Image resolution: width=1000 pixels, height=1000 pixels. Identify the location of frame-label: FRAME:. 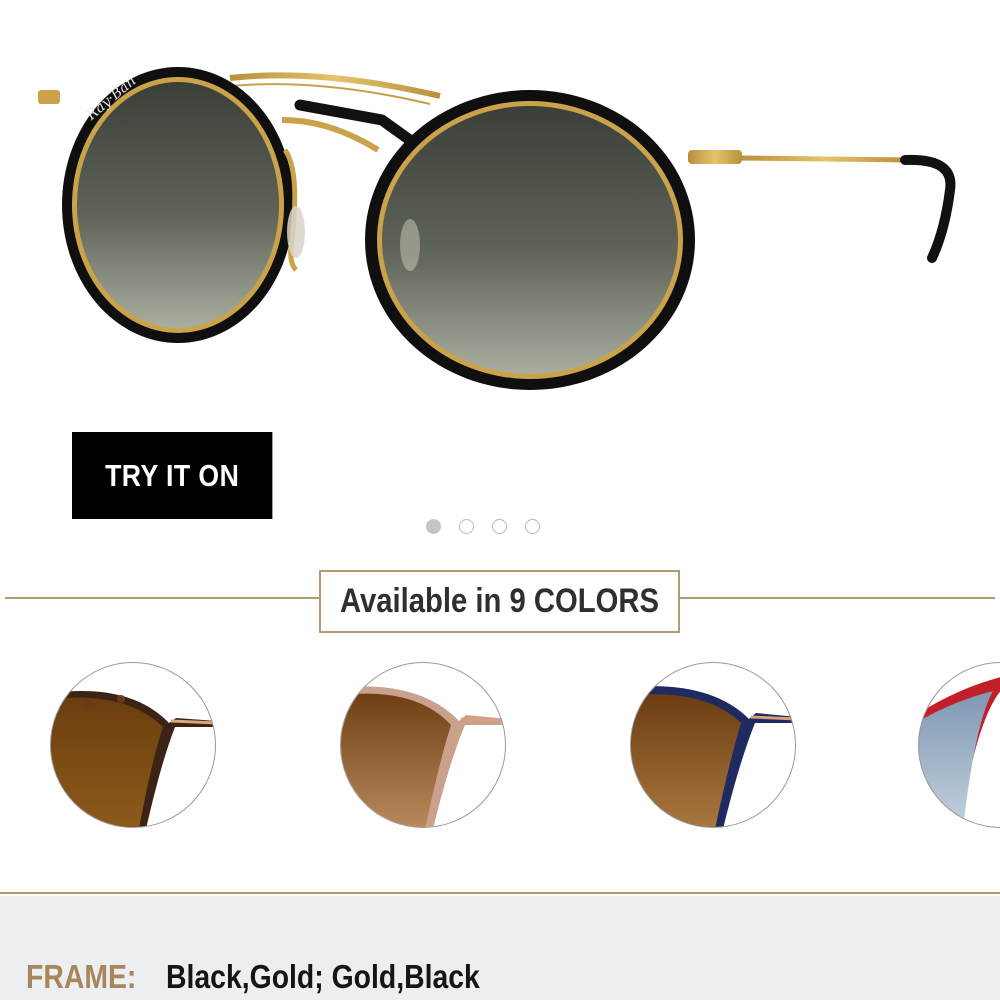
(81, 976).